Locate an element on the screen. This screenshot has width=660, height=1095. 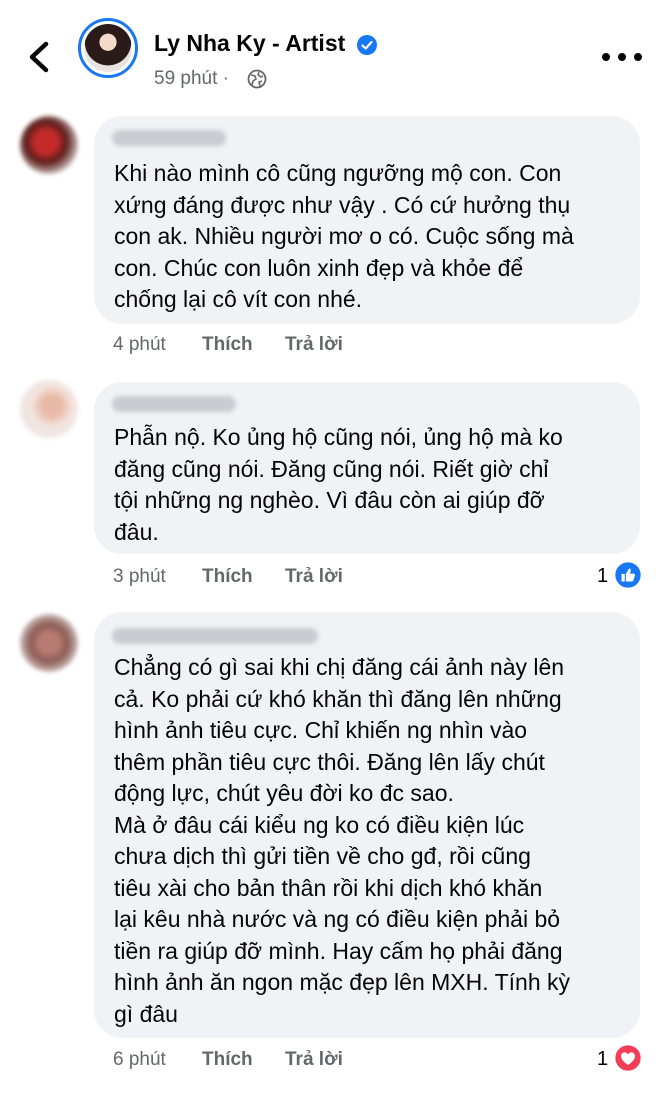
post-header: Ly Nha Ky - Artist 59 phút · is located at coordinates (330, 56).